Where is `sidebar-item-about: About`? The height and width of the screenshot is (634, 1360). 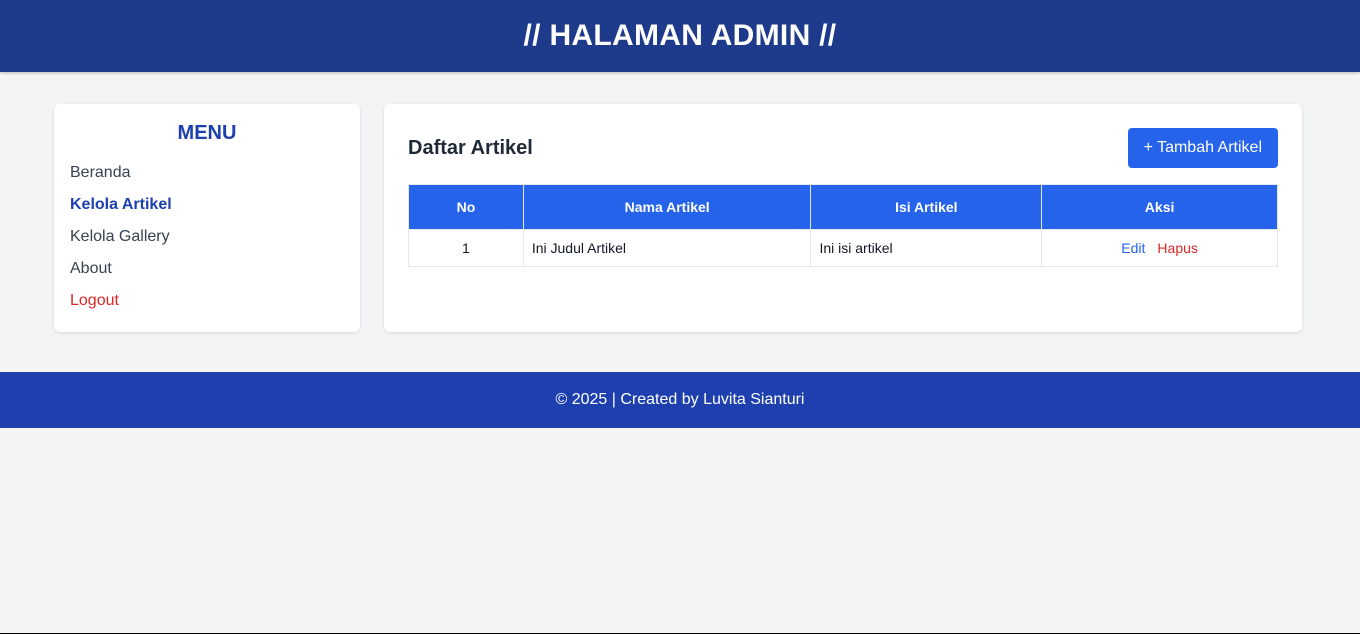 sidebar-item-about: About is located at coordinates (207, 269).